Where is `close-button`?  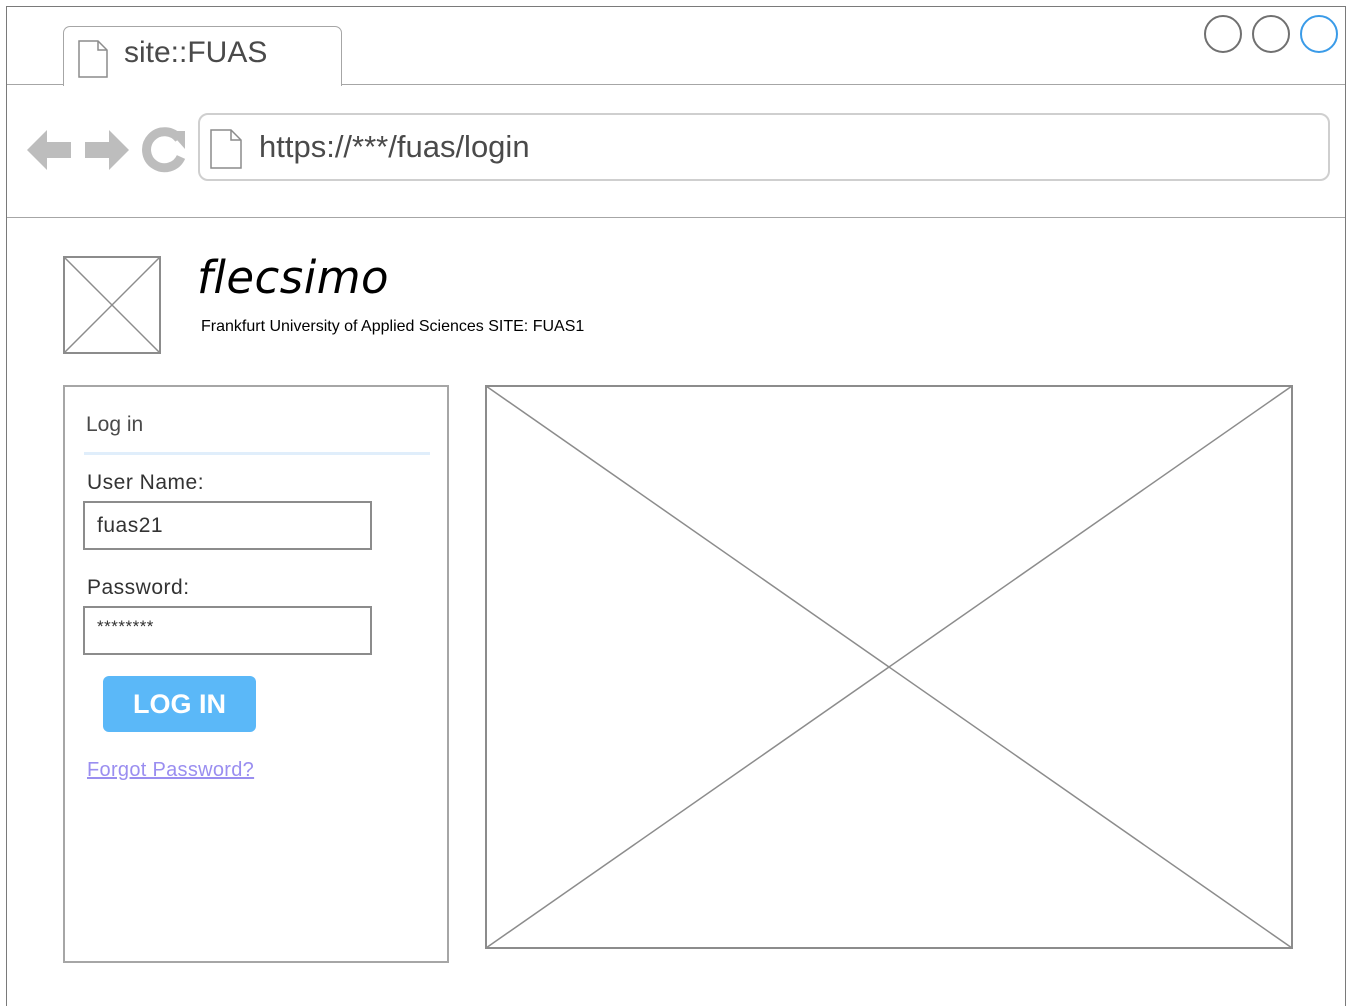
close-button is located at coordinates (1319, 34).